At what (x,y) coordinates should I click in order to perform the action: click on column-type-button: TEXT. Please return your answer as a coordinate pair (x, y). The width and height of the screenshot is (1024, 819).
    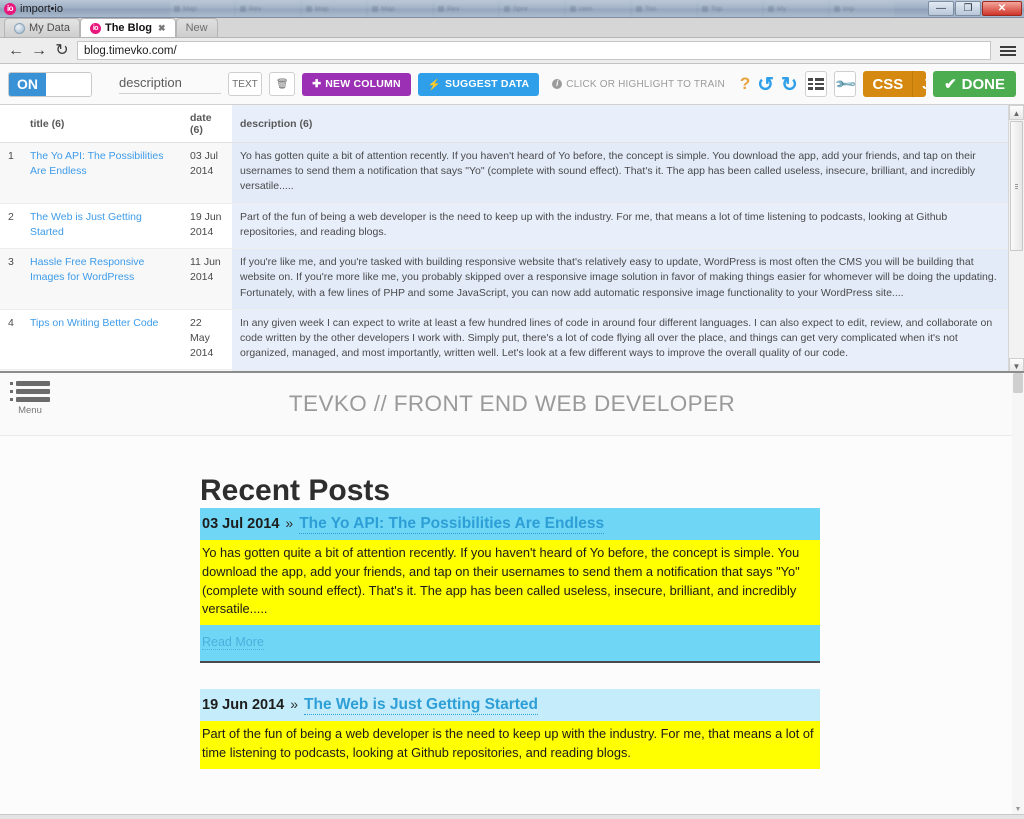
    Looking at the image, I should click on (245, 84).